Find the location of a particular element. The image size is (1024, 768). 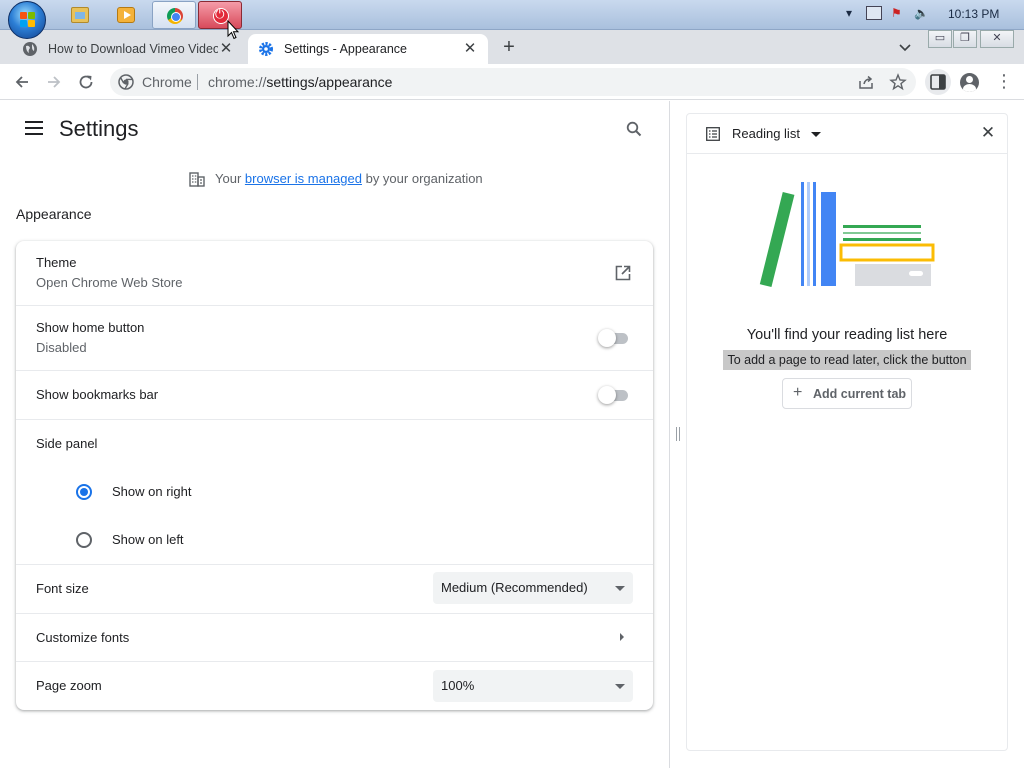

home-button-row: Show home button Disabled is located at coordinates (334, 338).